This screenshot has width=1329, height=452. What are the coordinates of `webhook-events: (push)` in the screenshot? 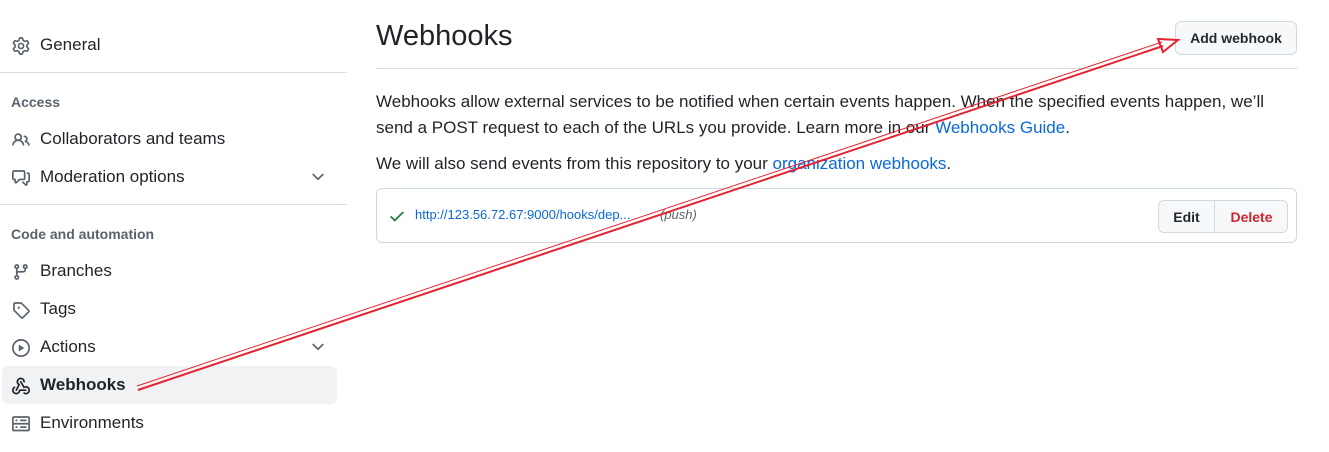 It's located at (678, 214).